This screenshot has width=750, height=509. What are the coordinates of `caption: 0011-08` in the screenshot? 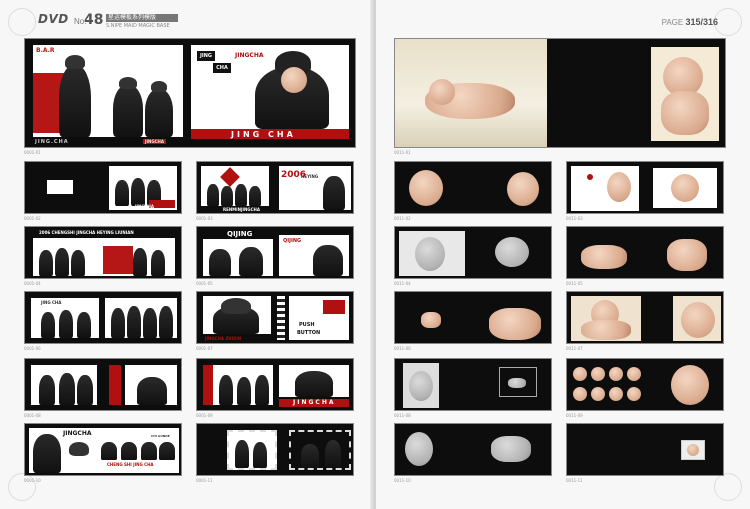 It's located at (402, 415).